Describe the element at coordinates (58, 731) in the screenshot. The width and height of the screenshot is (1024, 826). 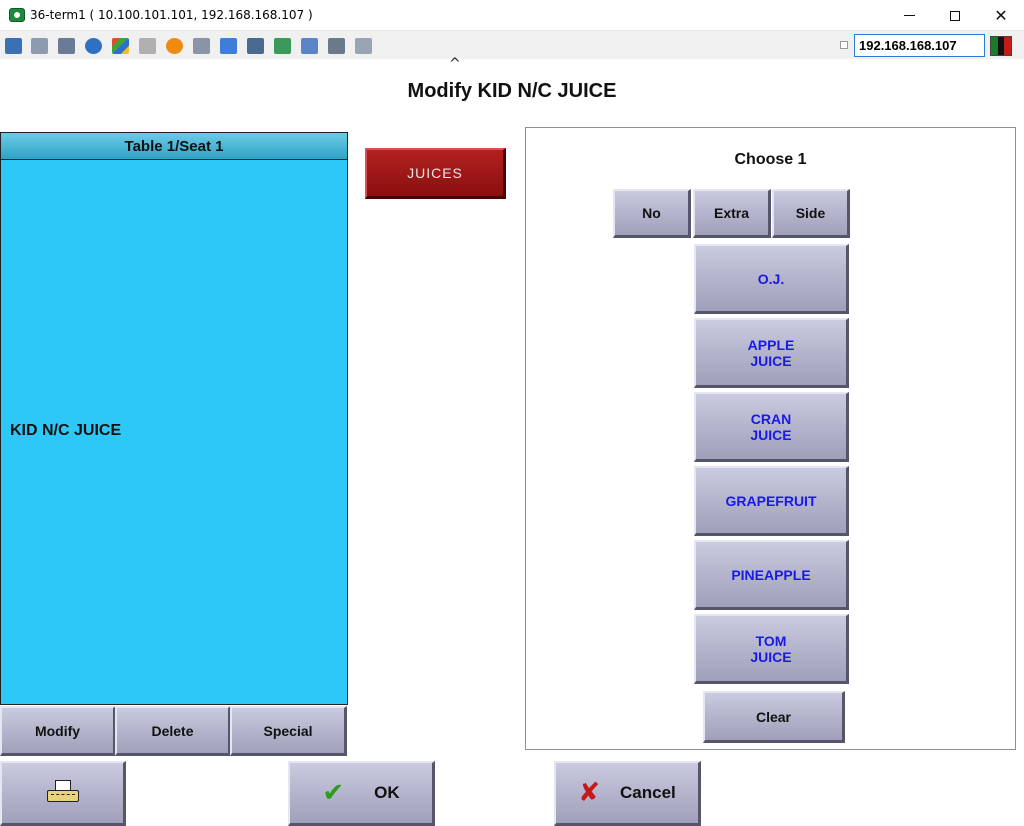
I see `modify-button: Modify` at that location.